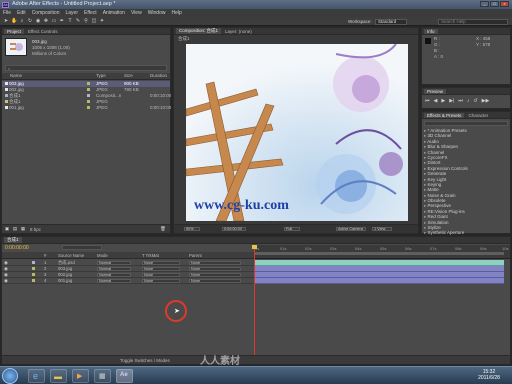  What do you see at coordinates (62, 21) in the screenshot?
I see `pen-tool-icon: ✒` at bounding box center [62, 21].